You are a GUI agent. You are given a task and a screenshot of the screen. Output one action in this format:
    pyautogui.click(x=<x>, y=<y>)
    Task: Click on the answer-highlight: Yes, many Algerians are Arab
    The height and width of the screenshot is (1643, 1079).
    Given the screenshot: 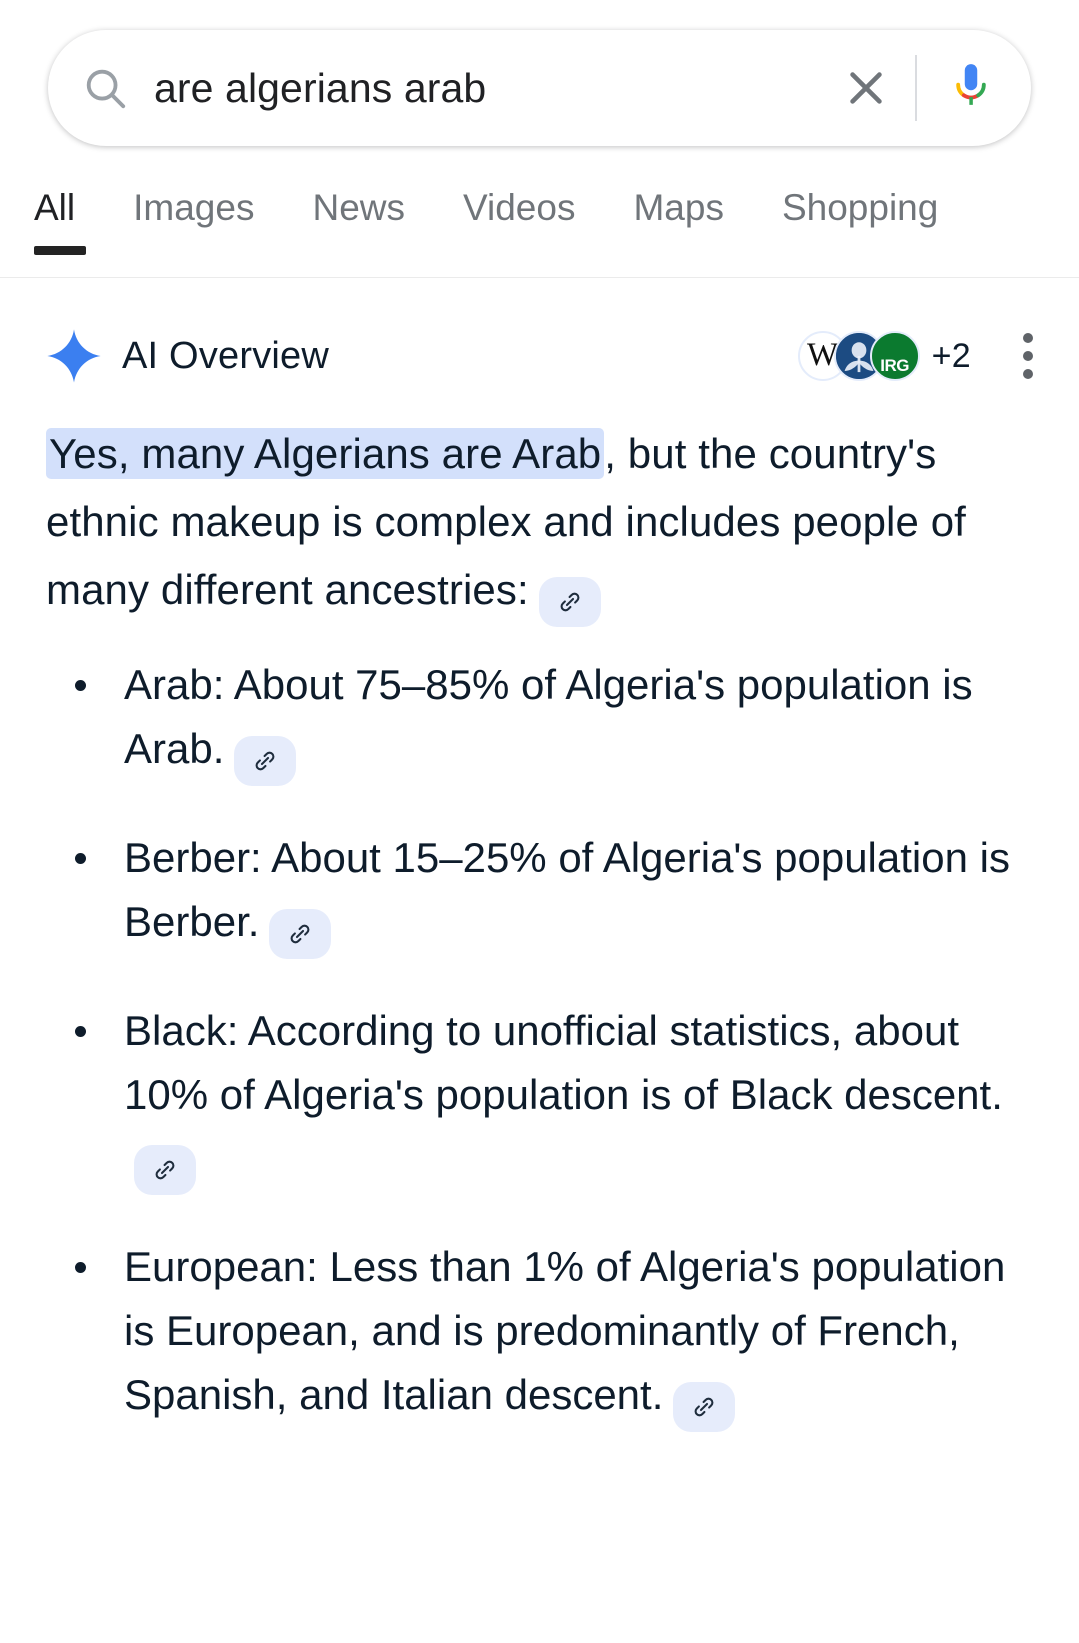 What is the action you would take?
    pyautogui.click(x=325, y=453)
    